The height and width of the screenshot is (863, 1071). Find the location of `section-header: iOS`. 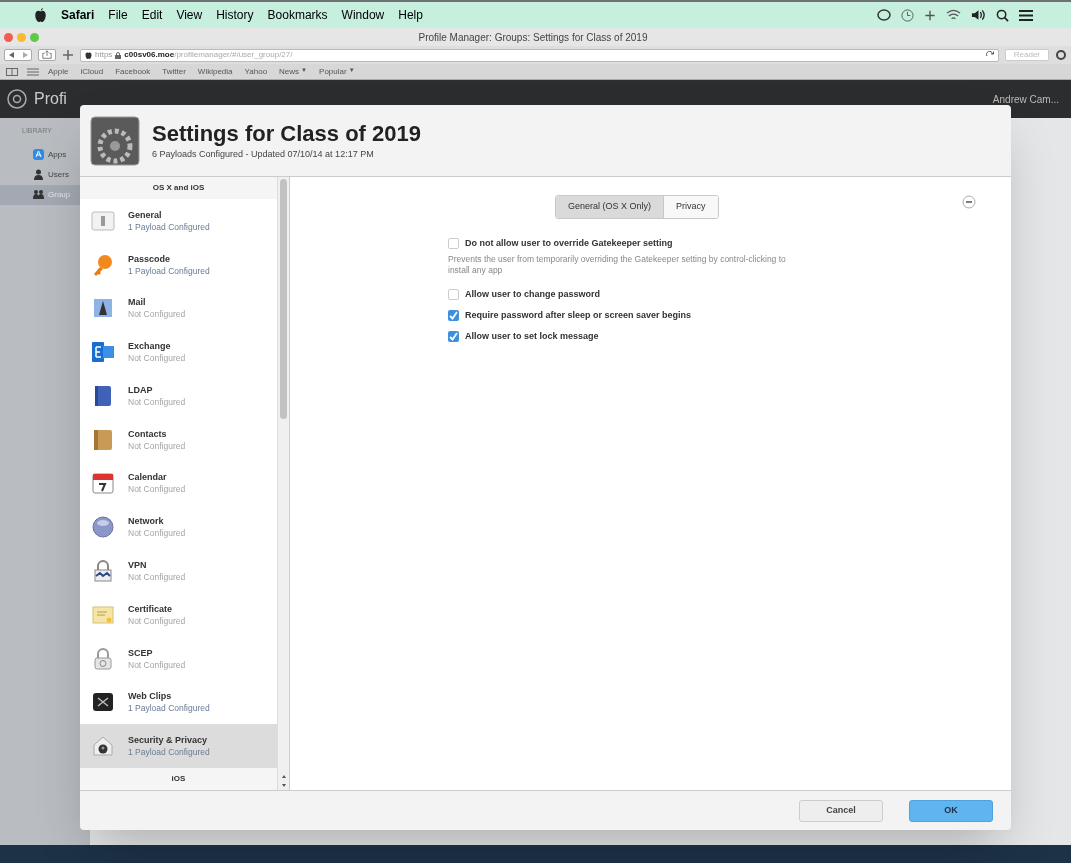

section-header: iOS is located at coordinates (178, 779).